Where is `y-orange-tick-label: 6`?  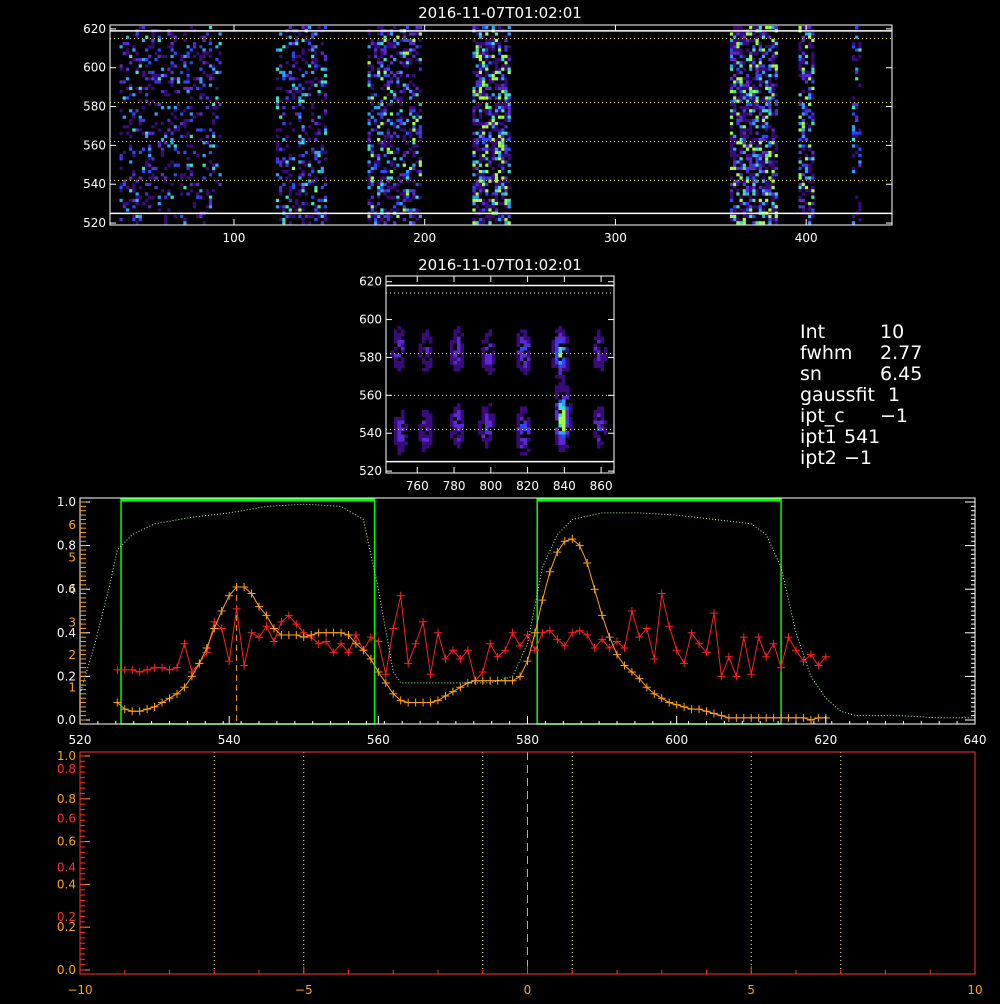
y-orange-tick-label: 6 is located at coordinates (72, 525).